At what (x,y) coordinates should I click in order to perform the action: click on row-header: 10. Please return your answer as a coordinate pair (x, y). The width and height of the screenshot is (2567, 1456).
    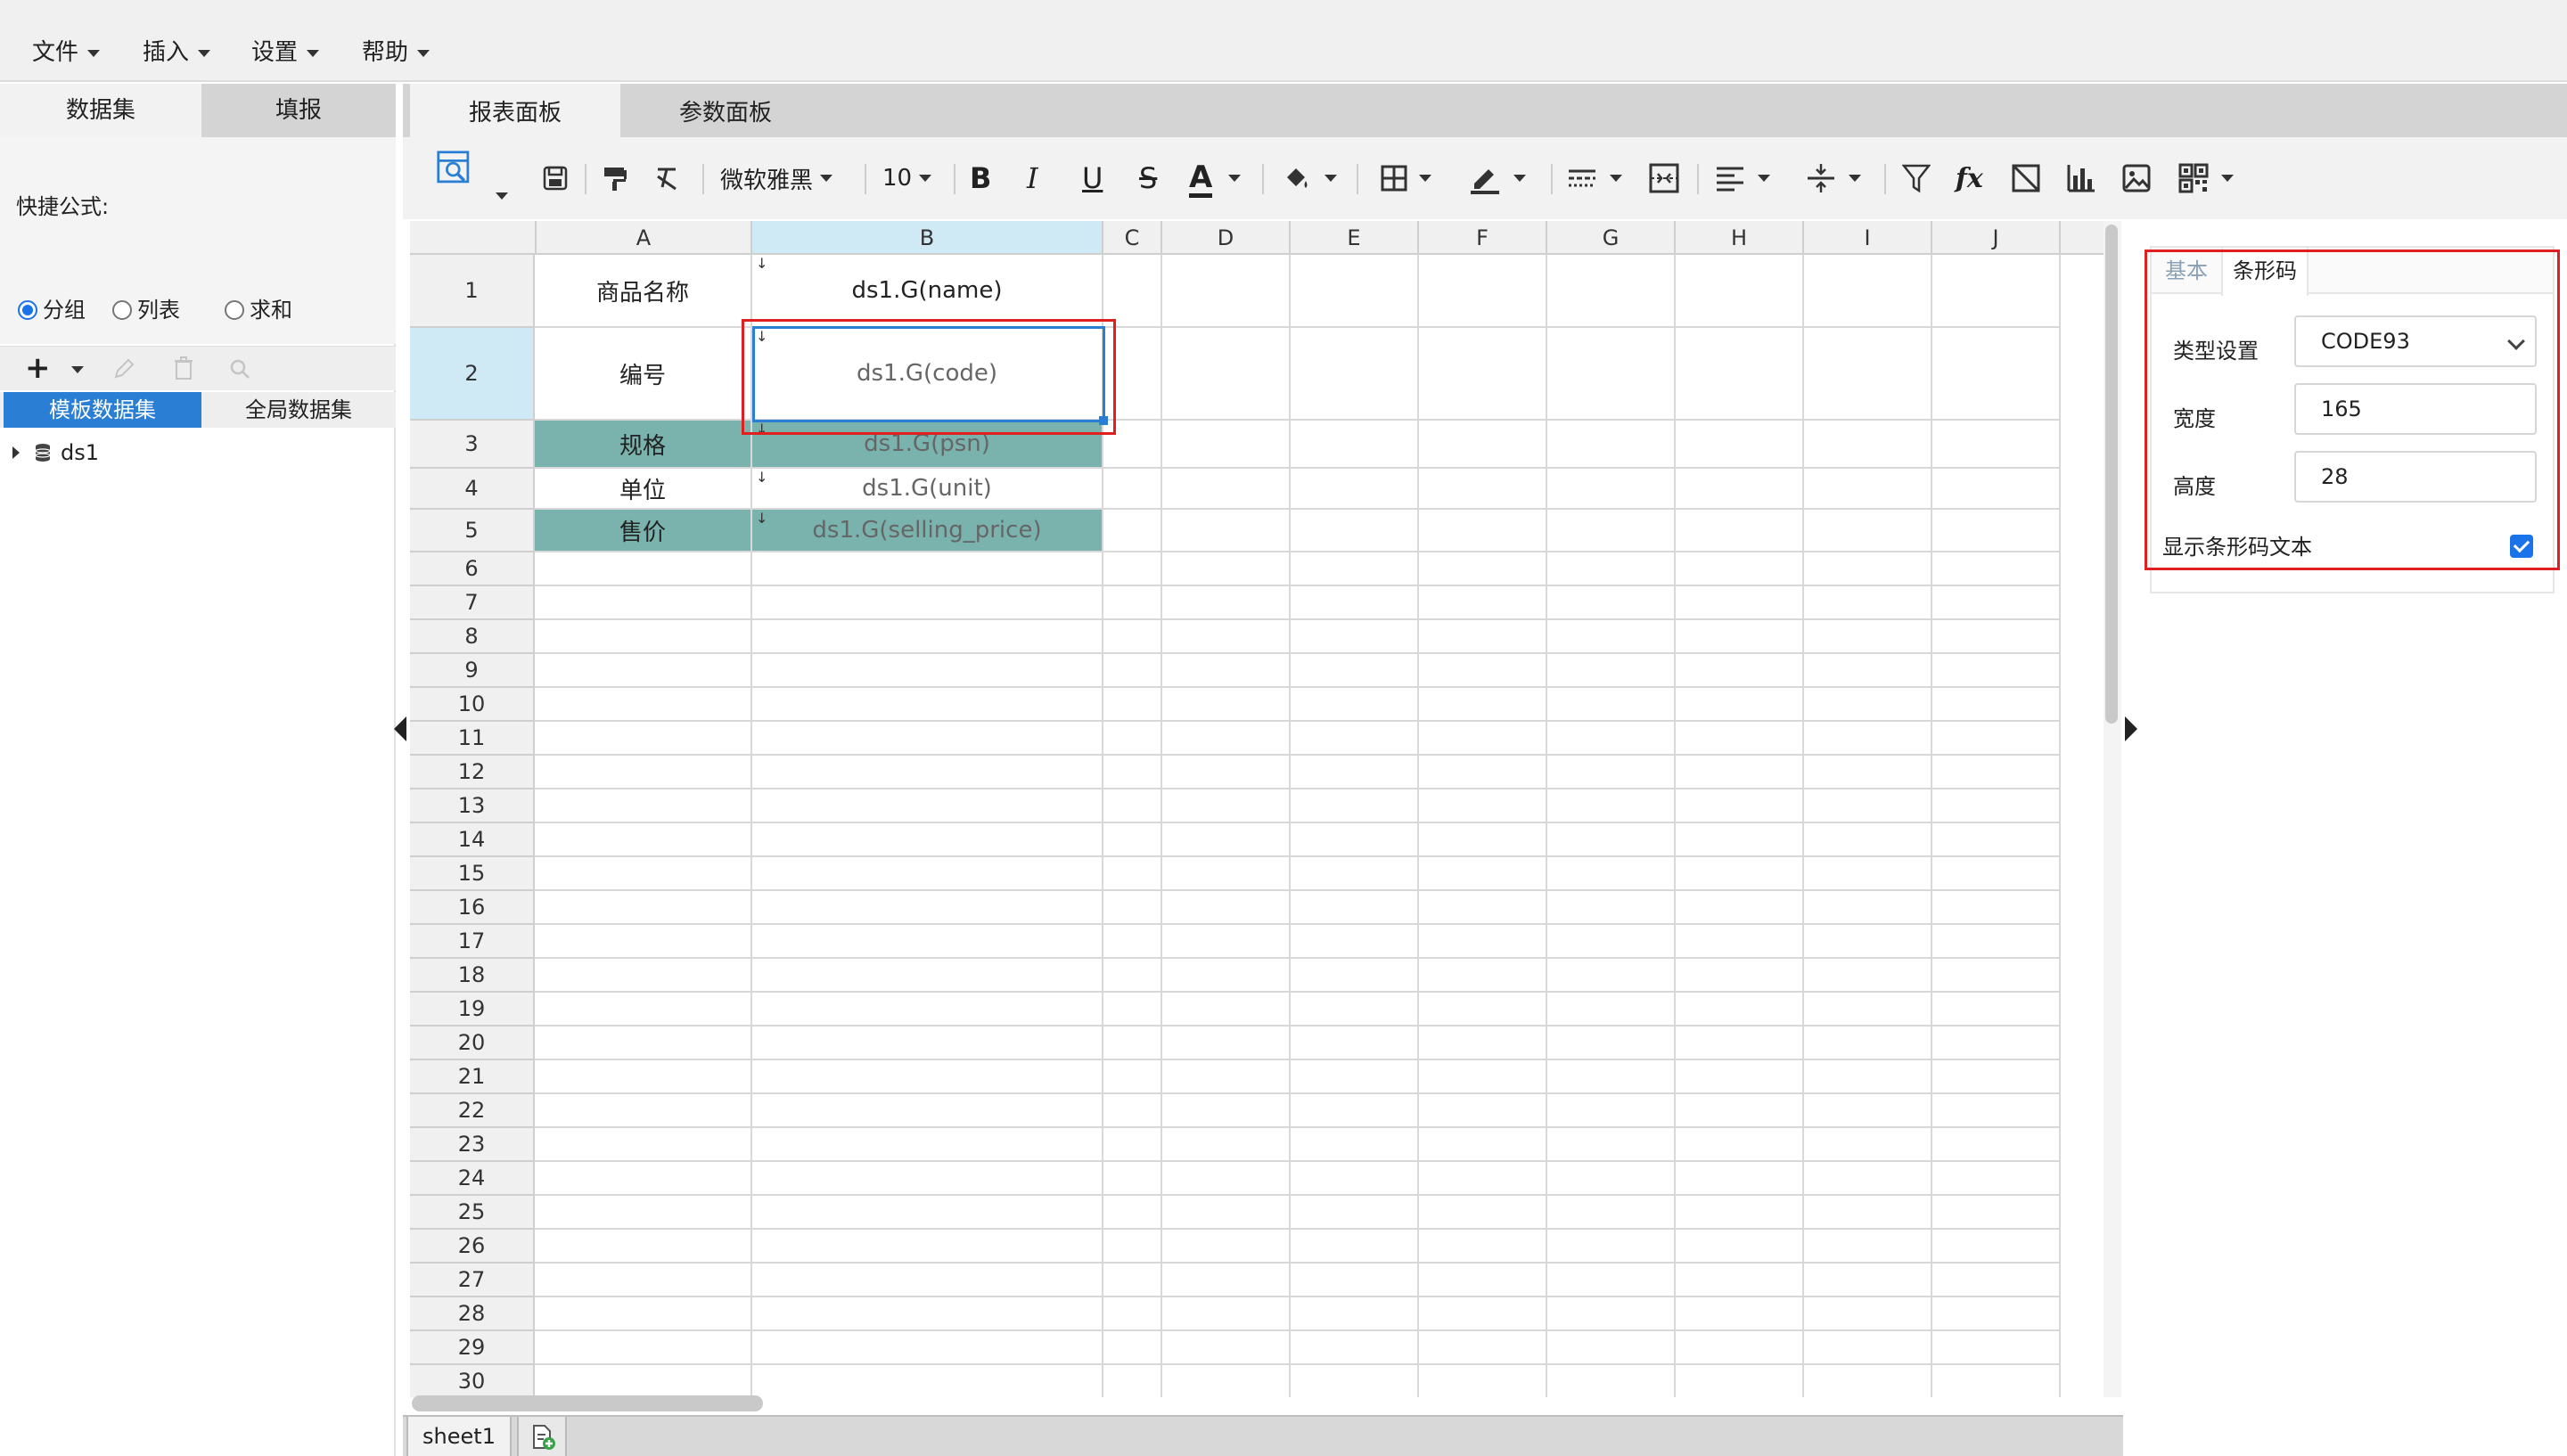
    Looking at the image, I should click on (472, 705).